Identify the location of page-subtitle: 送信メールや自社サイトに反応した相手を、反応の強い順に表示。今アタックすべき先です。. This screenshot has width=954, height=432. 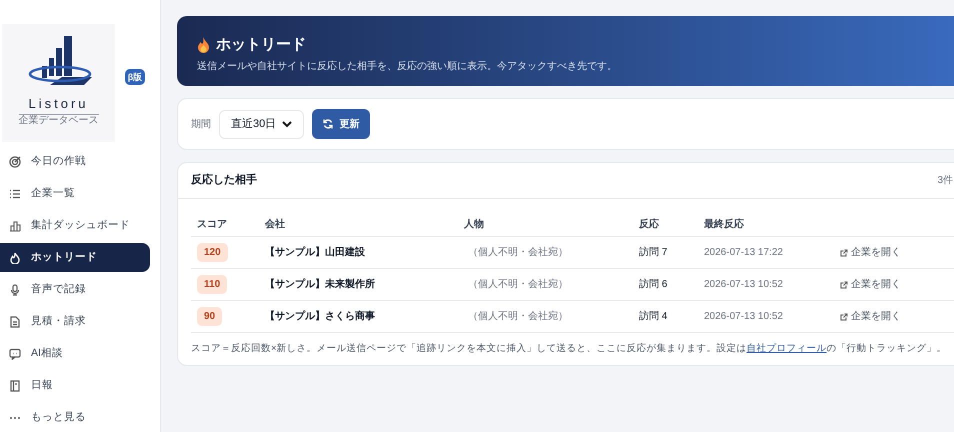
(407, 67).